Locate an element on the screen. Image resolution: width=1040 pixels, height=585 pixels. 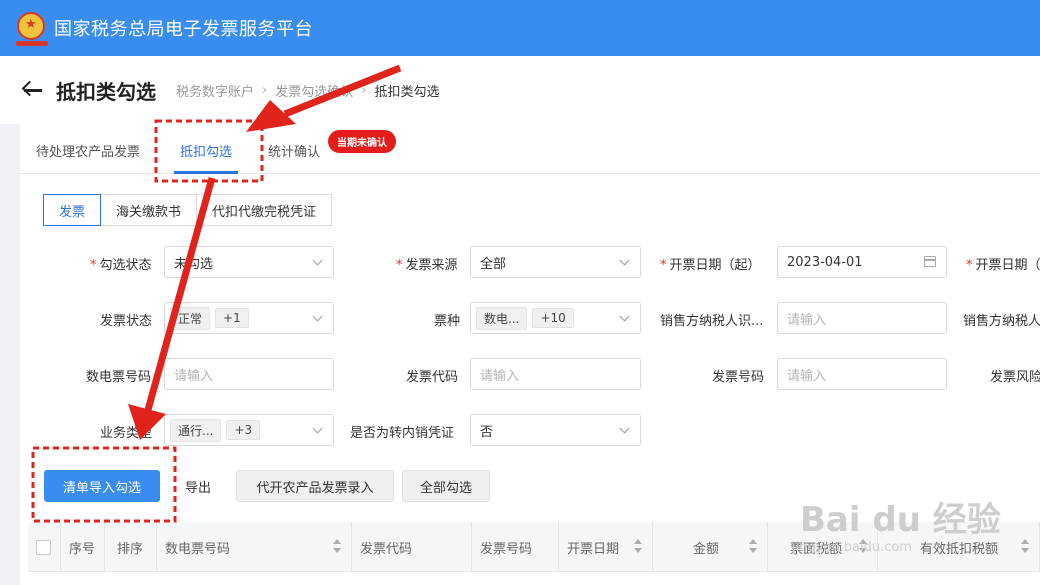
invoice-code-input: 请输入 is located at coordinates (555, 374).